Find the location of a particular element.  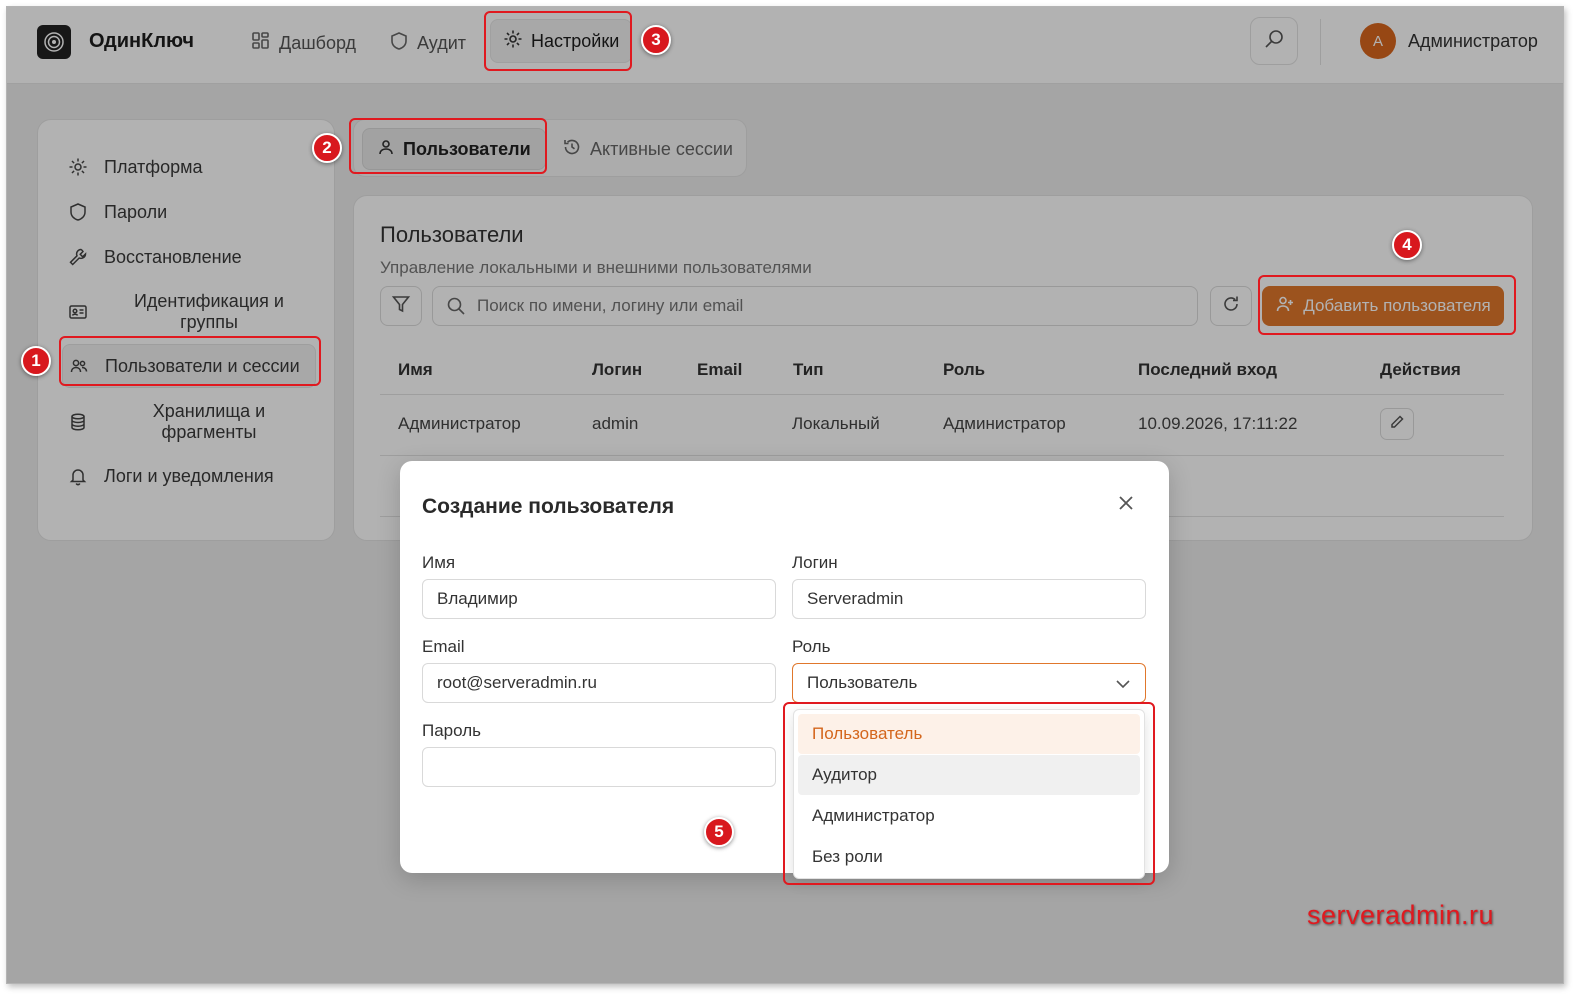

name-label: Имя is located at coordinates (439, 562).